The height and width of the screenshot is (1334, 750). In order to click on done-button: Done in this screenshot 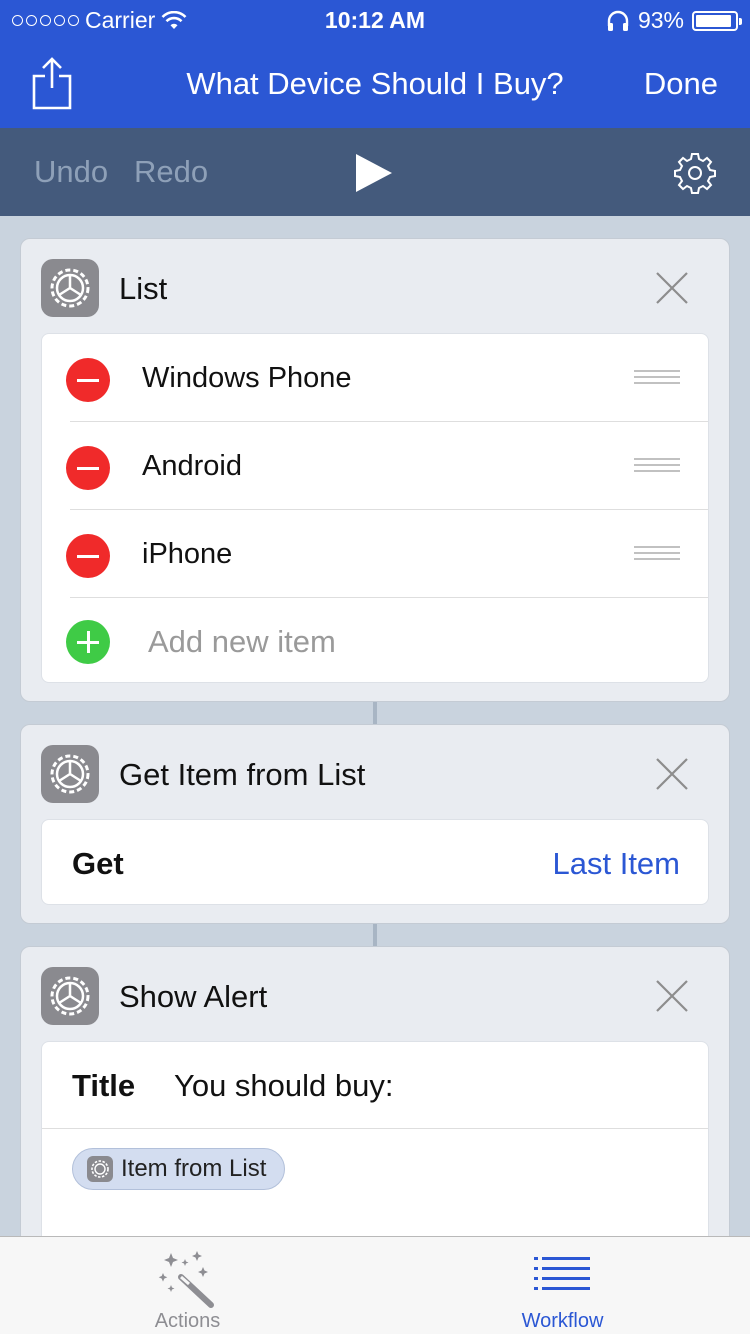, I will do `click(681, 84)`.